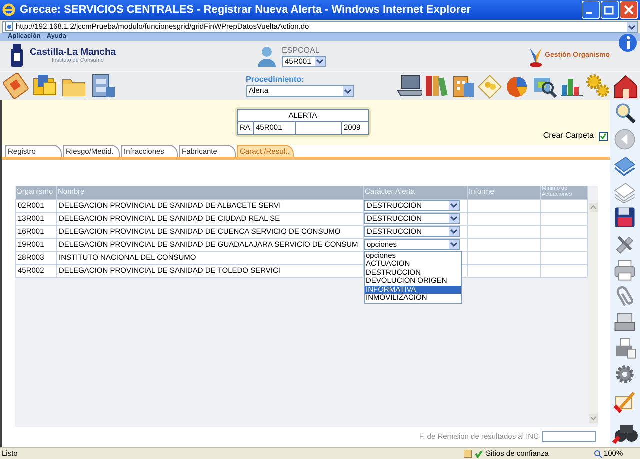 The height and width of the screenshot is (459, 640). I want to click on procedimiento-label: Procedimiento:, so click(276, 80).